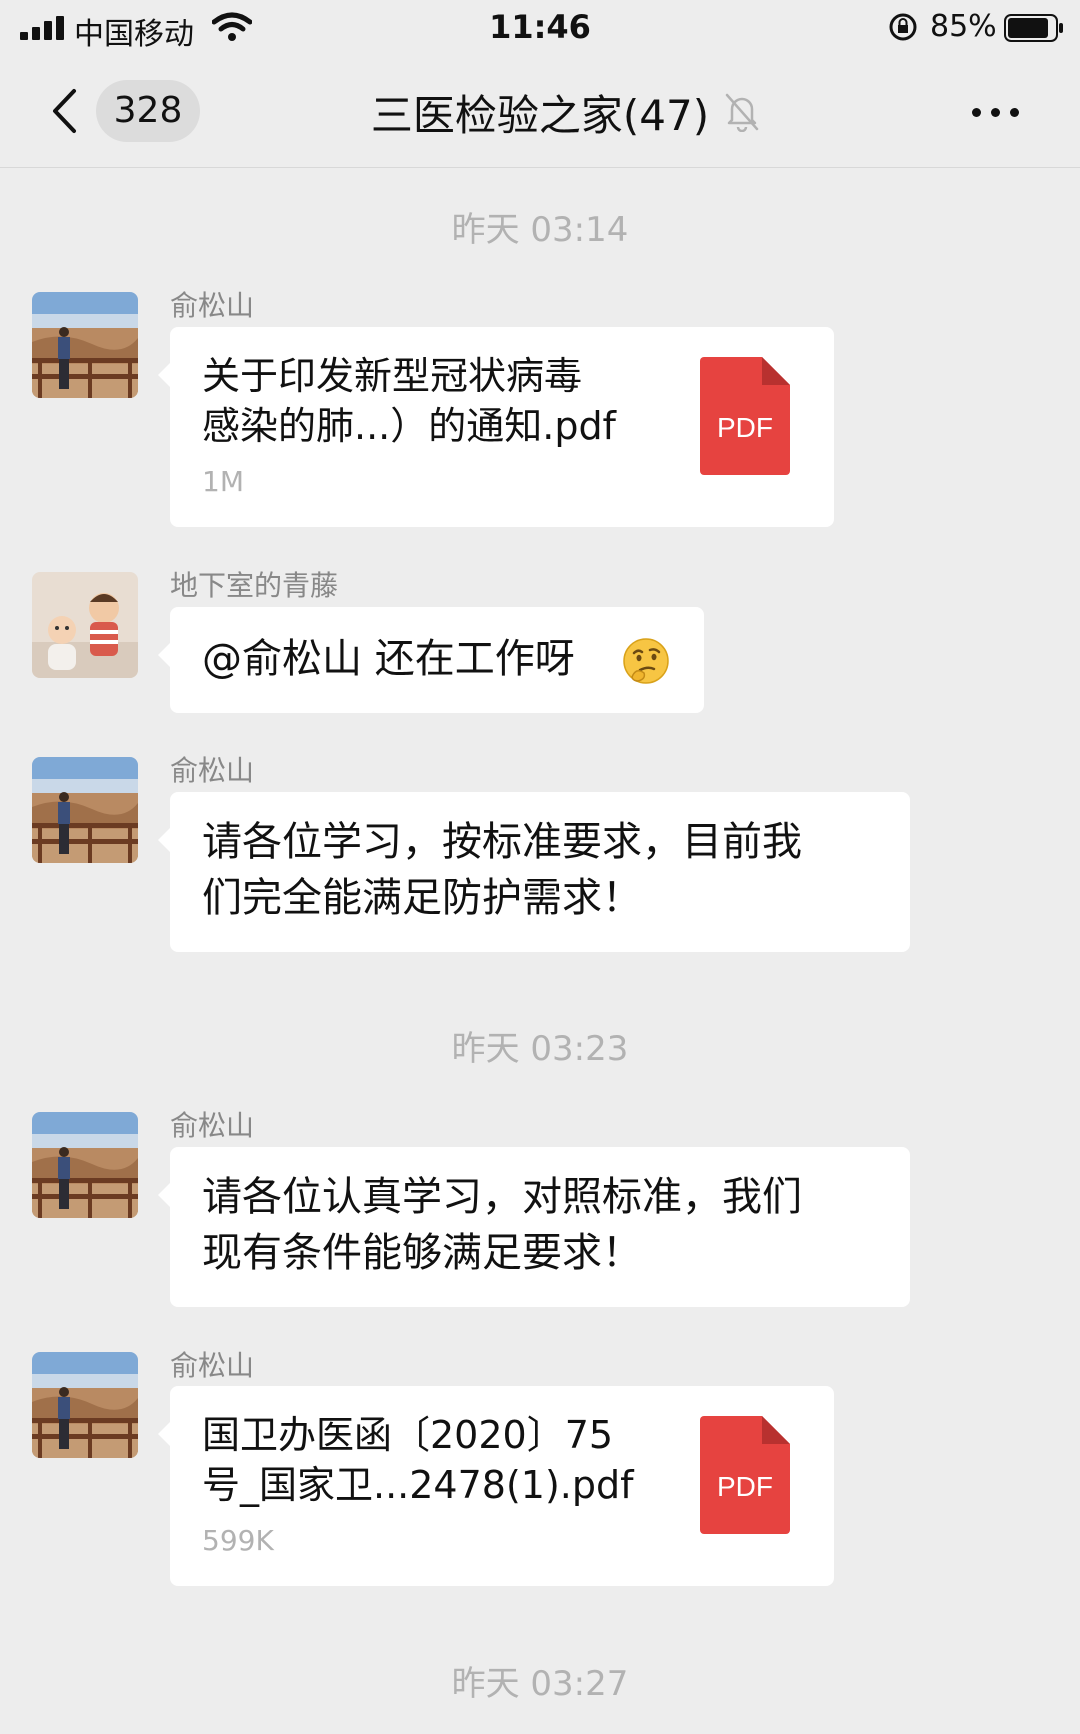  I want to click on message-line: 请各位认真学习，对照标准，我们, so click(502, 1197).